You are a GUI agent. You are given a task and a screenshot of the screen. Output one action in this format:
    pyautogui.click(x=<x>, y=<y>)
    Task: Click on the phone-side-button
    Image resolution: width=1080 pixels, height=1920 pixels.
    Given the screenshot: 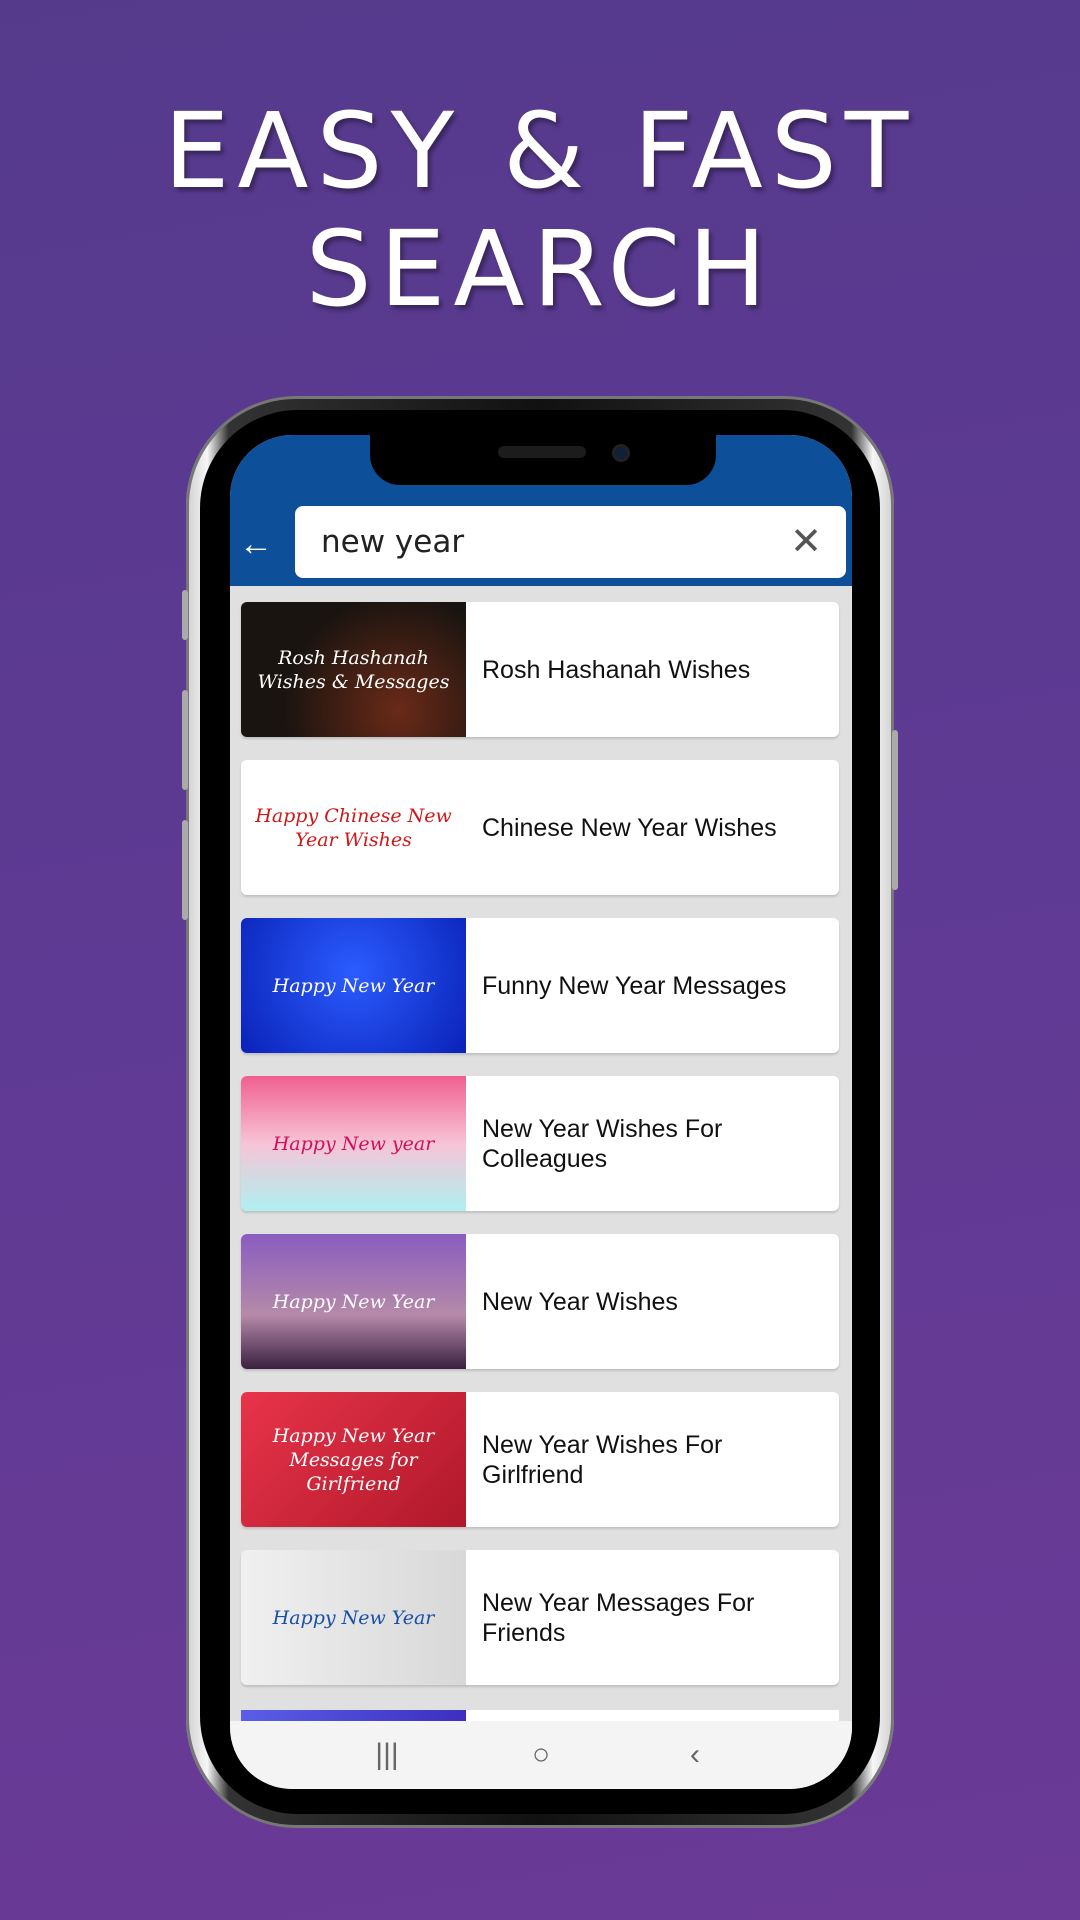 What is the action you would take?
    pyautogui.click(x=185, y=615)
    